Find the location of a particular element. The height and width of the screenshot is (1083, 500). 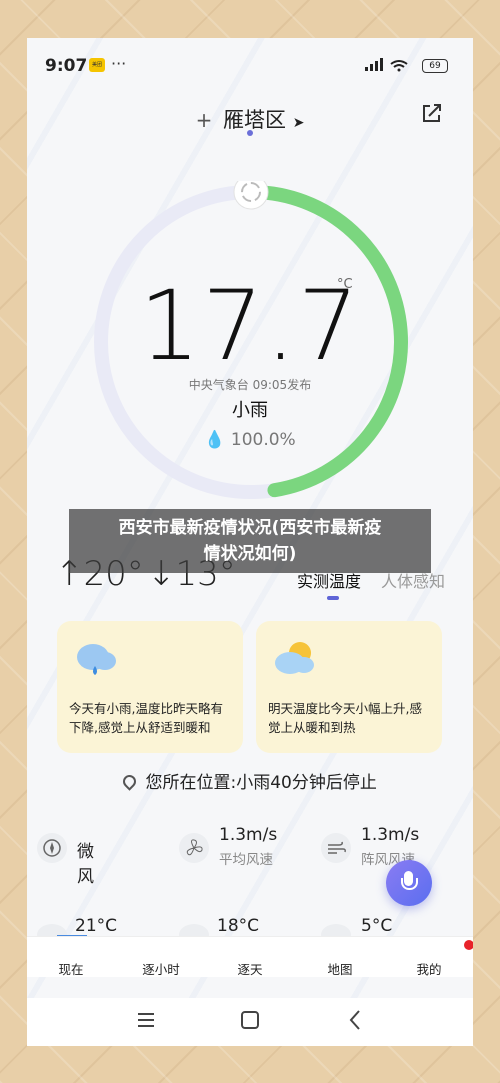

gust-wind-value: 1.3m/s is located at coordinates (390, 835).